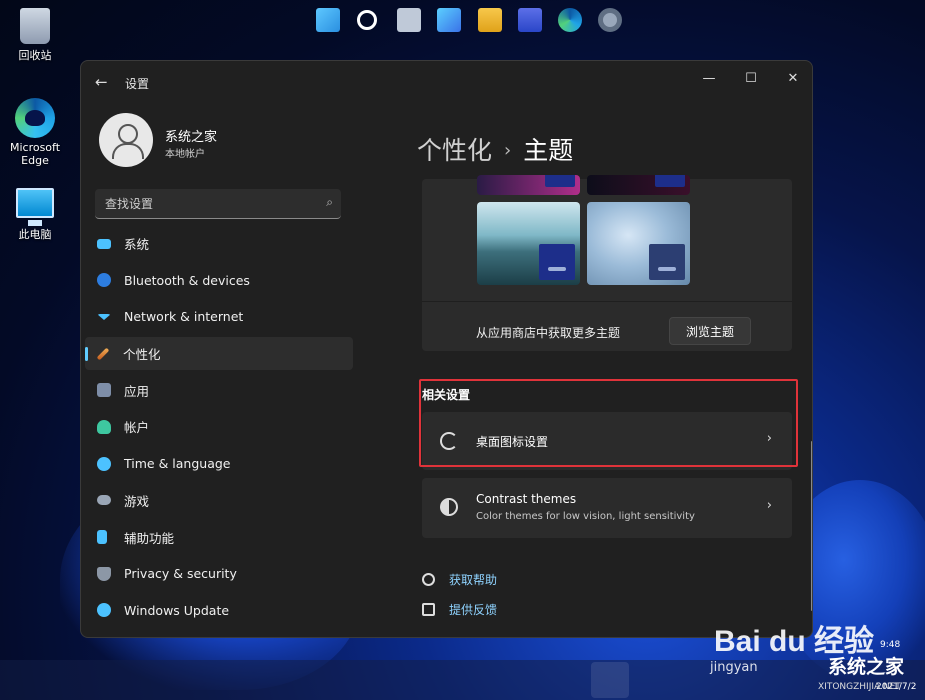 The height and width of the screenshot is (700, 925). What do you see at coordinates (548, 150) in the screenshot?
I see `page-title: 主题` at bounding box center [548, 150].